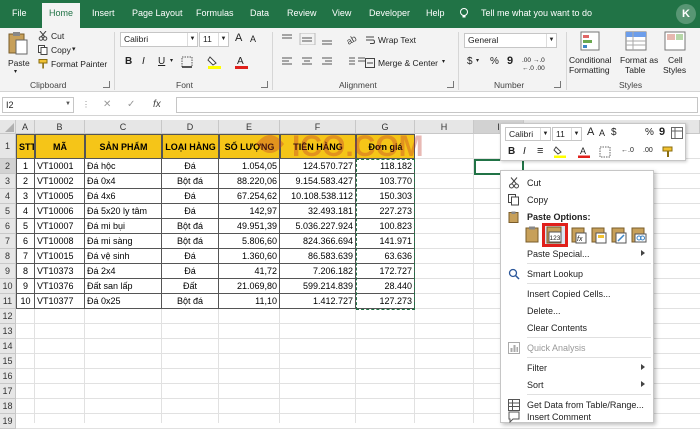 The image size is (700, 429). I want to click on cell-so-luong: 21.069,80, so click(249, 286).